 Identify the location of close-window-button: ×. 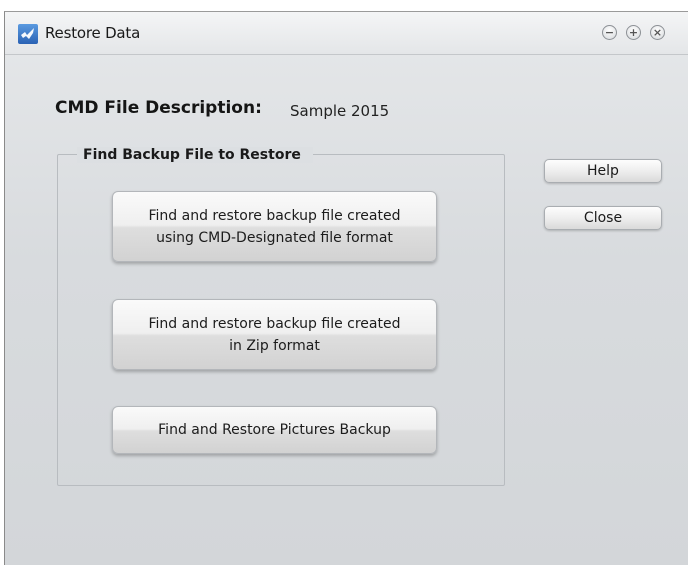
(657, 32).